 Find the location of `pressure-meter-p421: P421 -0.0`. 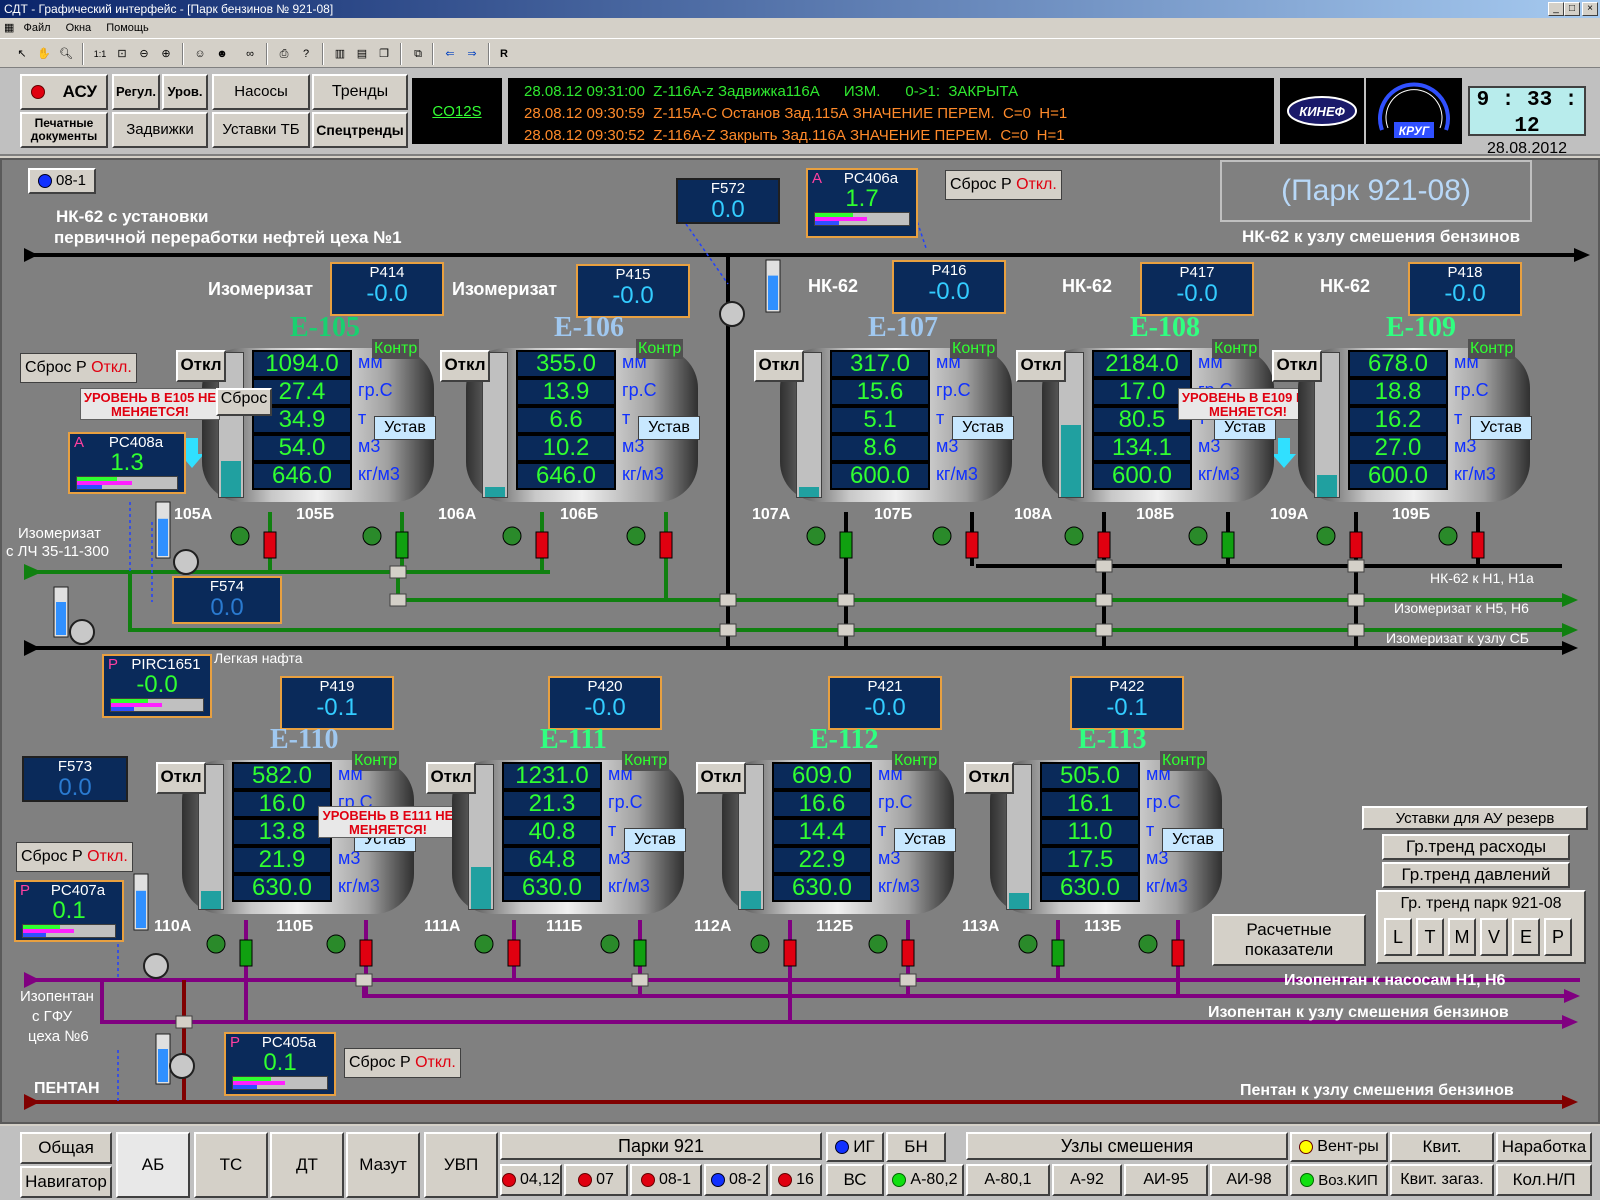

pressure-meter-p421: P421 -0.0 is located at coordinates (885, 703).